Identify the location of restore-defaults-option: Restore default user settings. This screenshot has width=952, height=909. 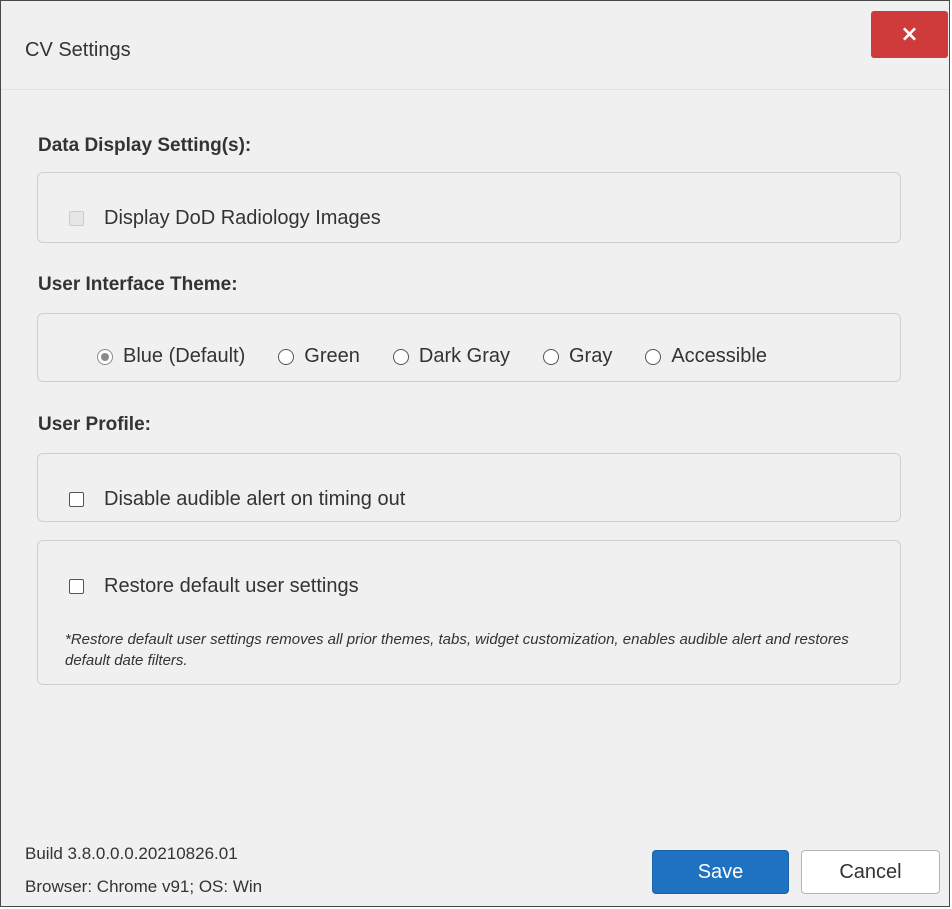
(214, 586).